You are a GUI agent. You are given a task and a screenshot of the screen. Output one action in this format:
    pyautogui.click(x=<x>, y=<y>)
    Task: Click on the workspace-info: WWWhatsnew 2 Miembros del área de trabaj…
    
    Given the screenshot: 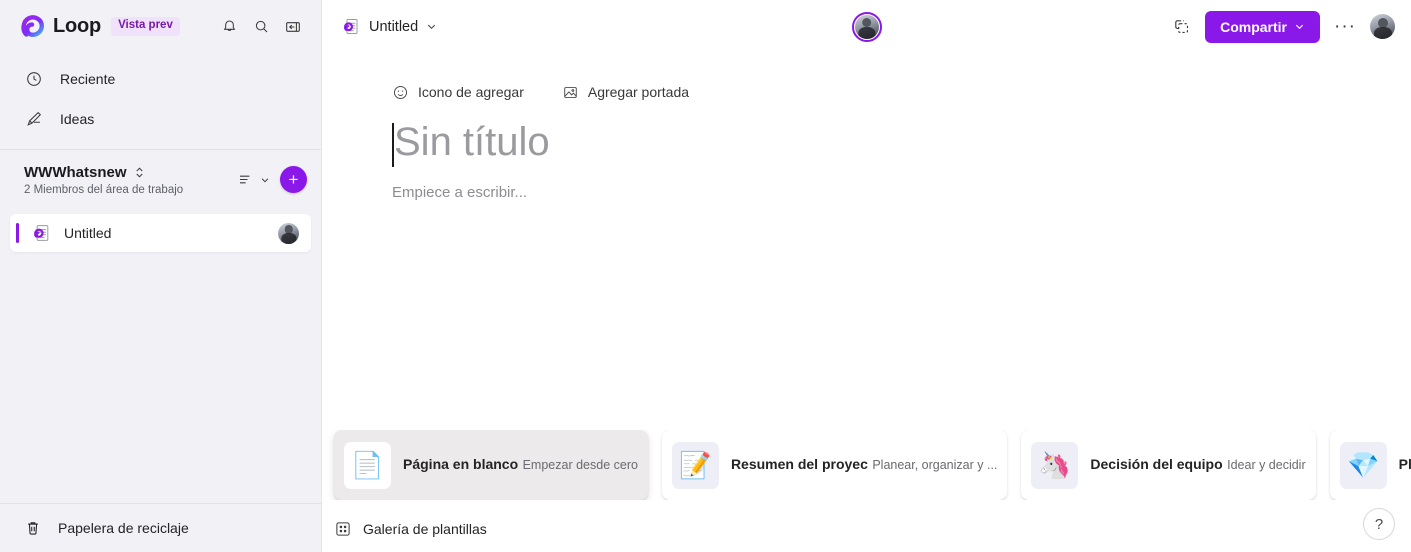 What is the action you would take?
    pyautogui.click(x=103, y=180)
    